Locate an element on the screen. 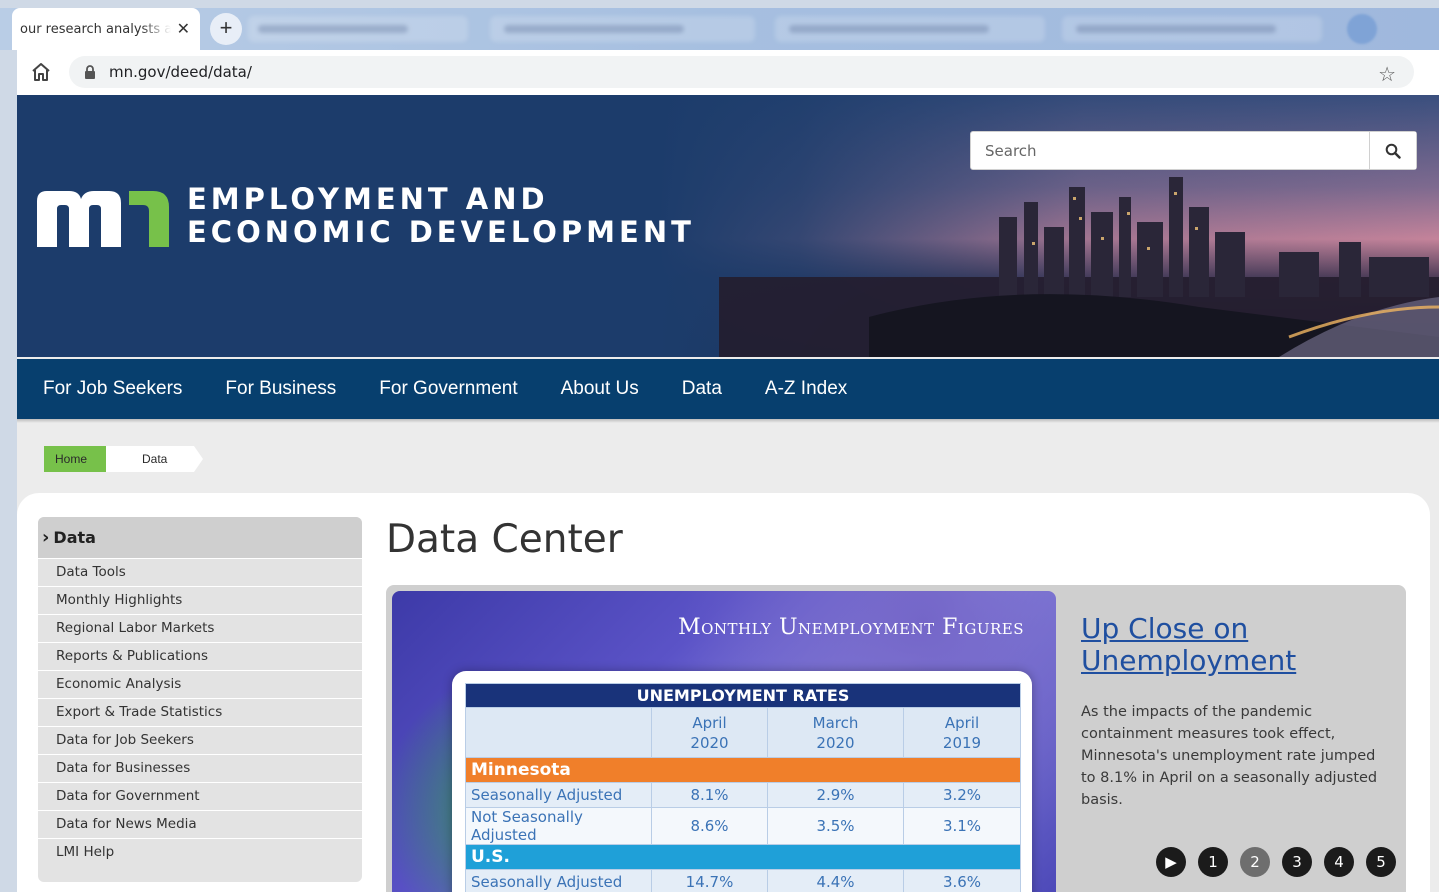  table-corner is located at coordinates (558, 732).